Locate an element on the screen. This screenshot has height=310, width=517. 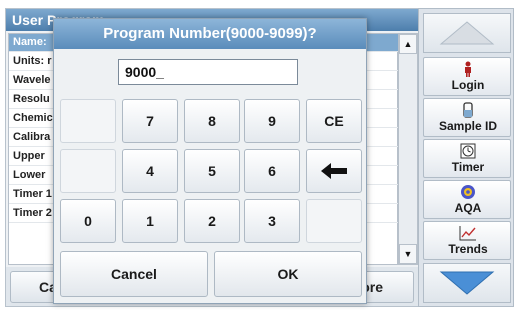
cancel-button: Cancel is located at coordinates (134, 274).